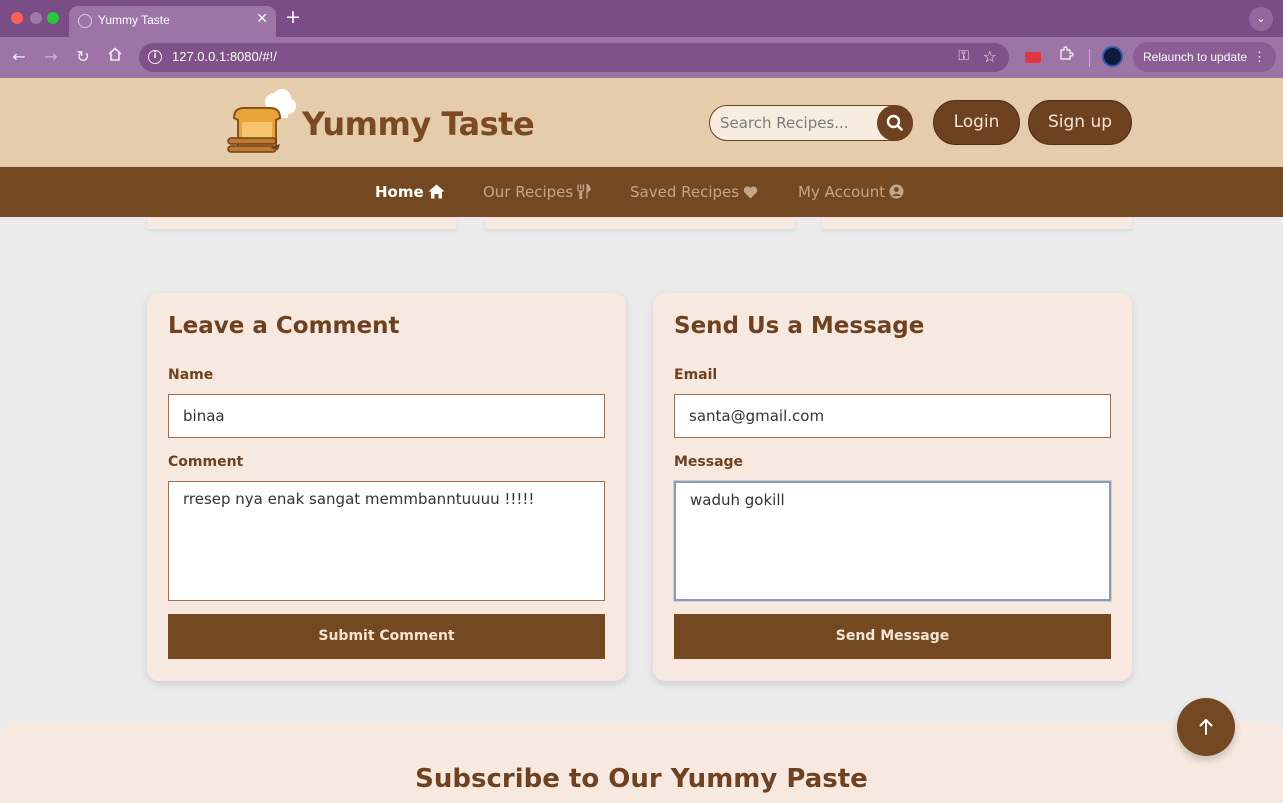 Image resolution: width=1283 pixels, height=803 pixels. Describe the element at coordinates (963, 56) in the screenshot. I see `password-key-icon: ⚿` at that location.